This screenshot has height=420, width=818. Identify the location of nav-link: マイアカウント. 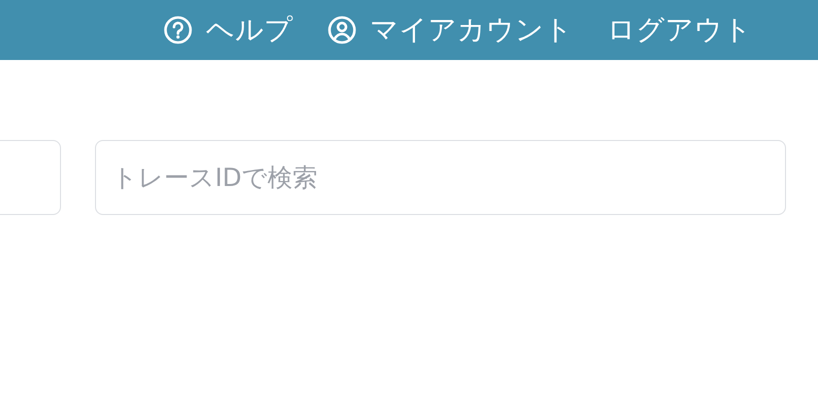
(471, 30).